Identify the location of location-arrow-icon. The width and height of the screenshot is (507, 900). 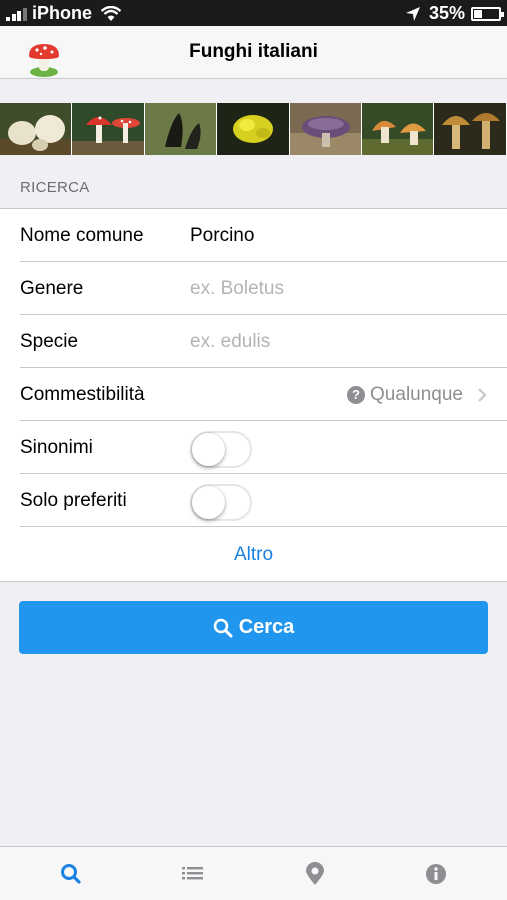
(412, 13).